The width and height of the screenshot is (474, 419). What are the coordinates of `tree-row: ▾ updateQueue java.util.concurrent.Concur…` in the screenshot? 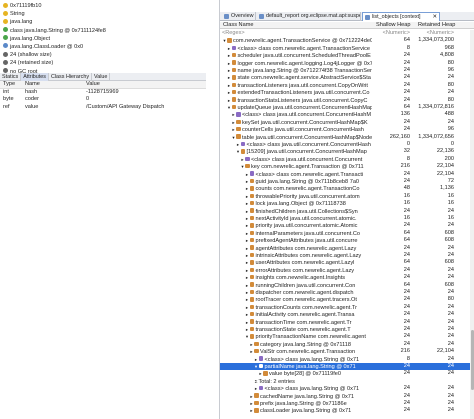 It's located at (347, 107).